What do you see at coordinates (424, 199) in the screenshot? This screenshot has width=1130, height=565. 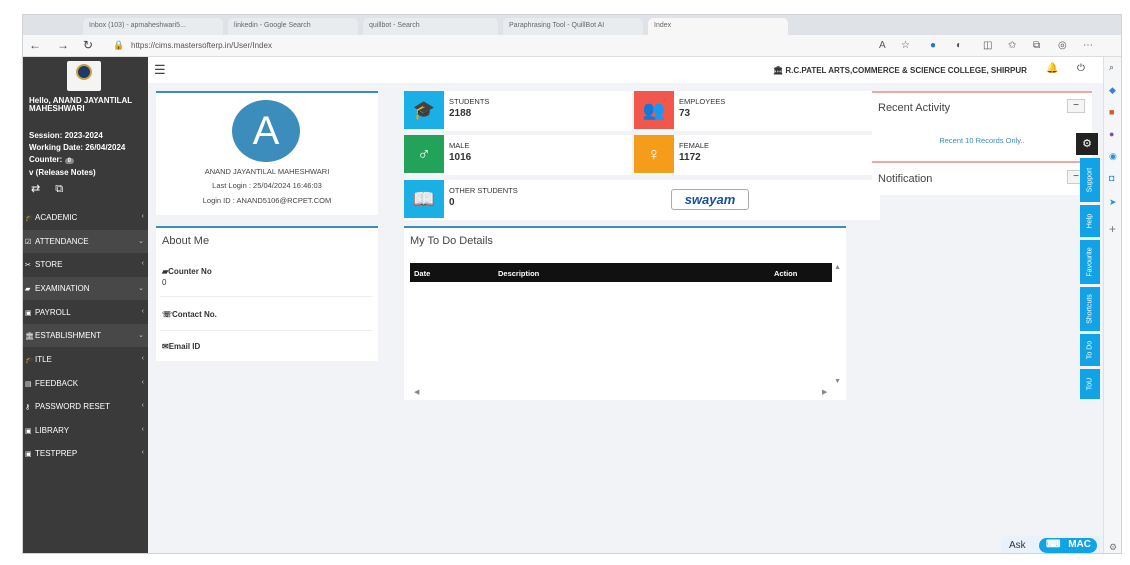 I see `book-icon: 📖` at bounding box center [424, 199].